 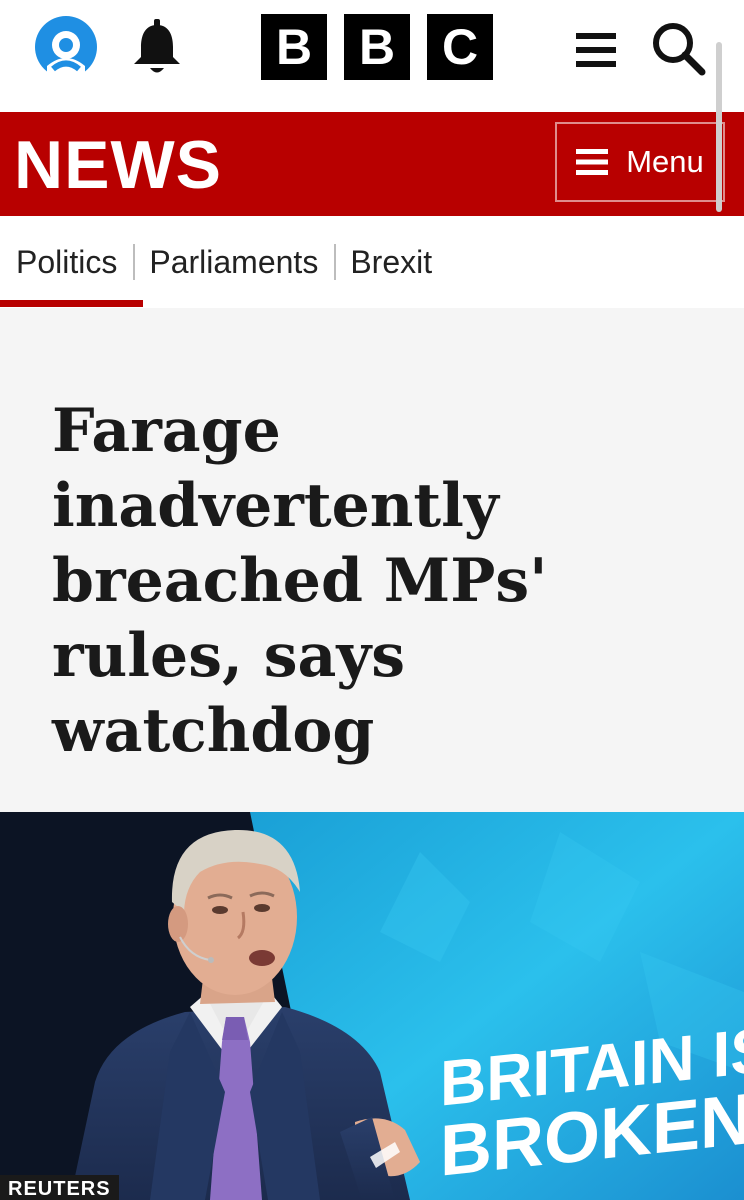 I want to click on account-icon, so click(x=66, y=47).